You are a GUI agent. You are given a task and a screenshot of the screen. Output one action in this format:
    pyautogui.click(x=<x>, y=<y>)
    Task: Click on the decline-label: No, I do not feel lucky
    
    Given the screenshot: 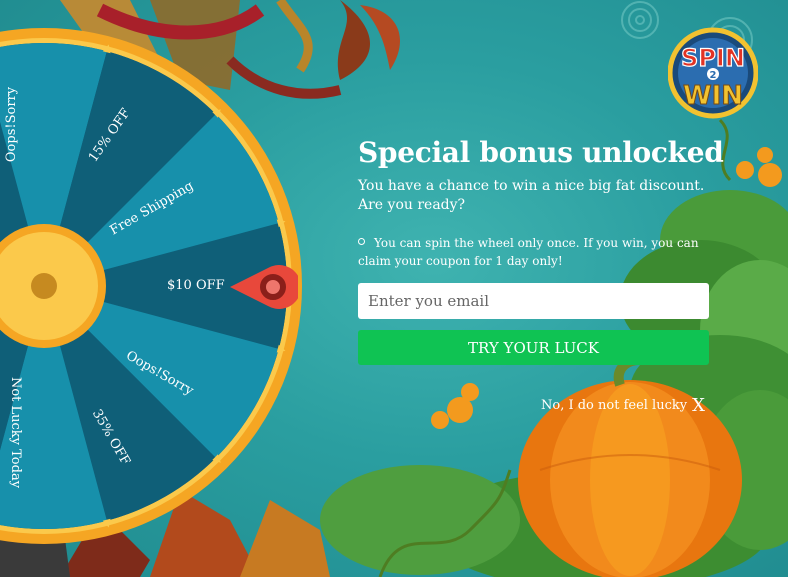 What is the action you would take?
    pyautogui.click(x=614, y=405)
    